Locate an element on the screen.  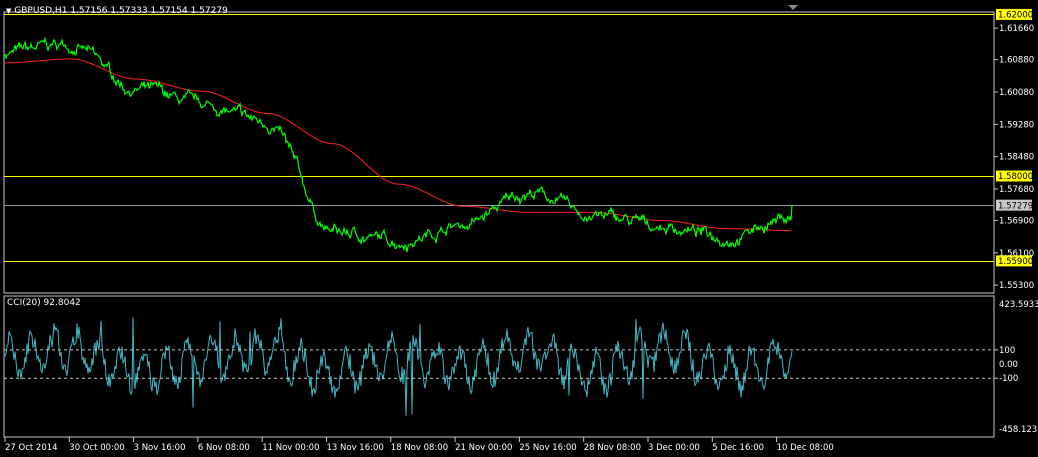
high-value: 1.57333 is located at coordinates (129, 11).